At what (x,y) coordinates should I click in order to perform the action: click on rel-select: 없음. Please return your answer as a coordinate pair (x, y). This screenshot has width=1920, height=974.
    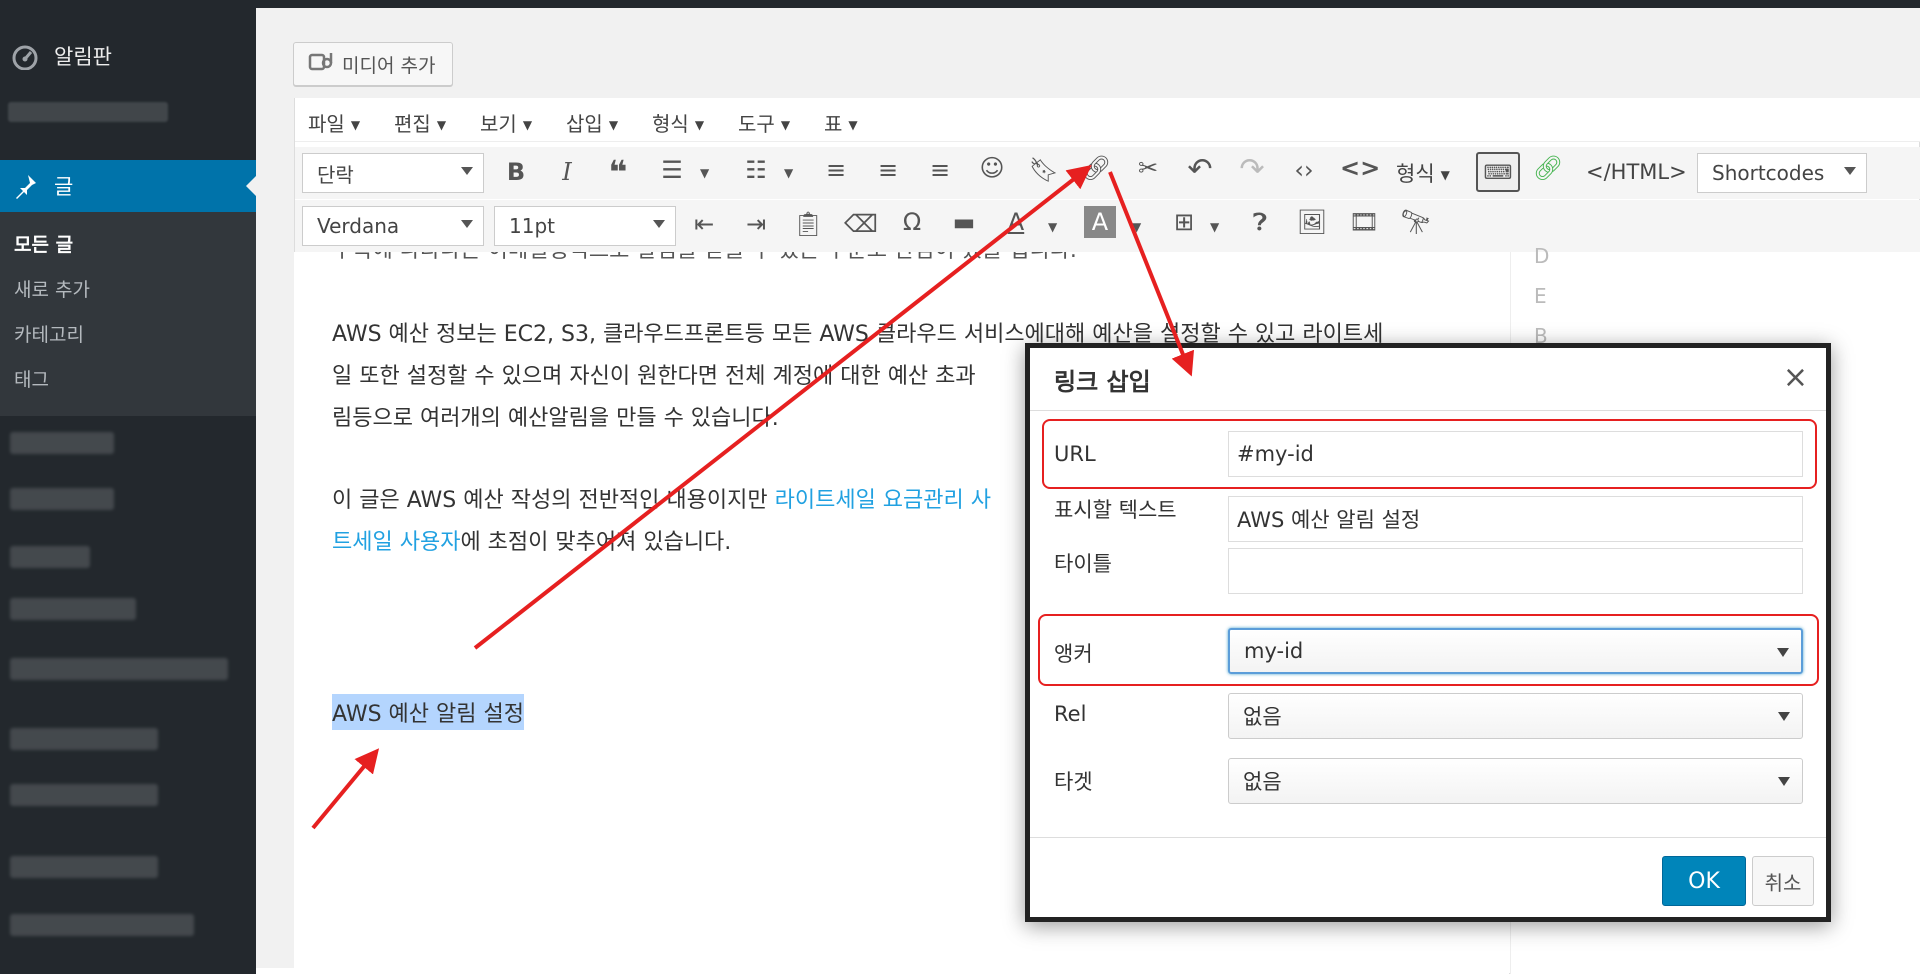
    Looking at the image, I should click on (1515, 716).